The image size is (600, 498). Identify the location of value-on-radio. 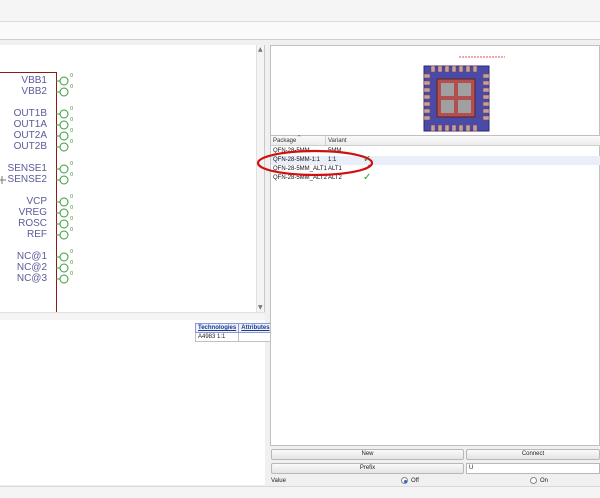
(533, 480).